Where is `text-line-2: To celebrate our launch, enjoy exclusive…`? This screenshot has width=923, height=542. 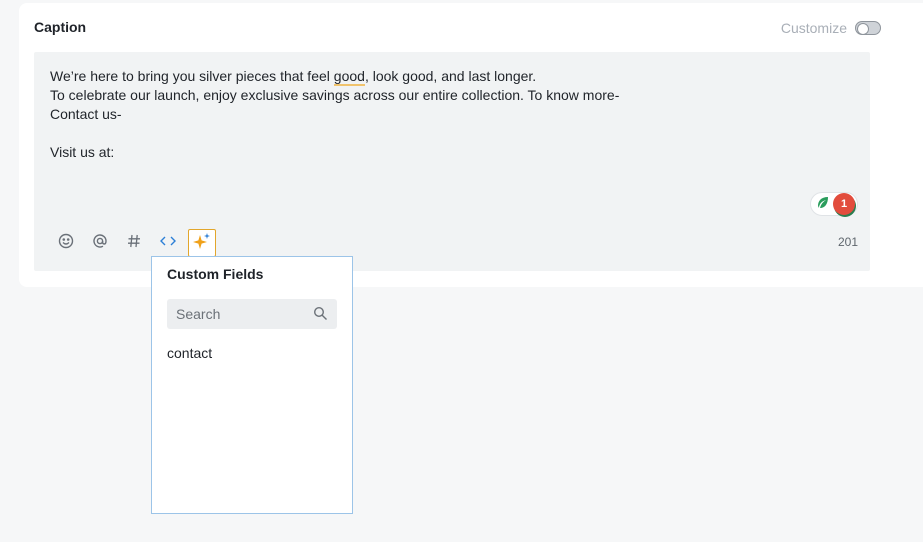
text-line-2: To celebrate our launch, enjoy exclusive… is located at coordinates (335, 95).